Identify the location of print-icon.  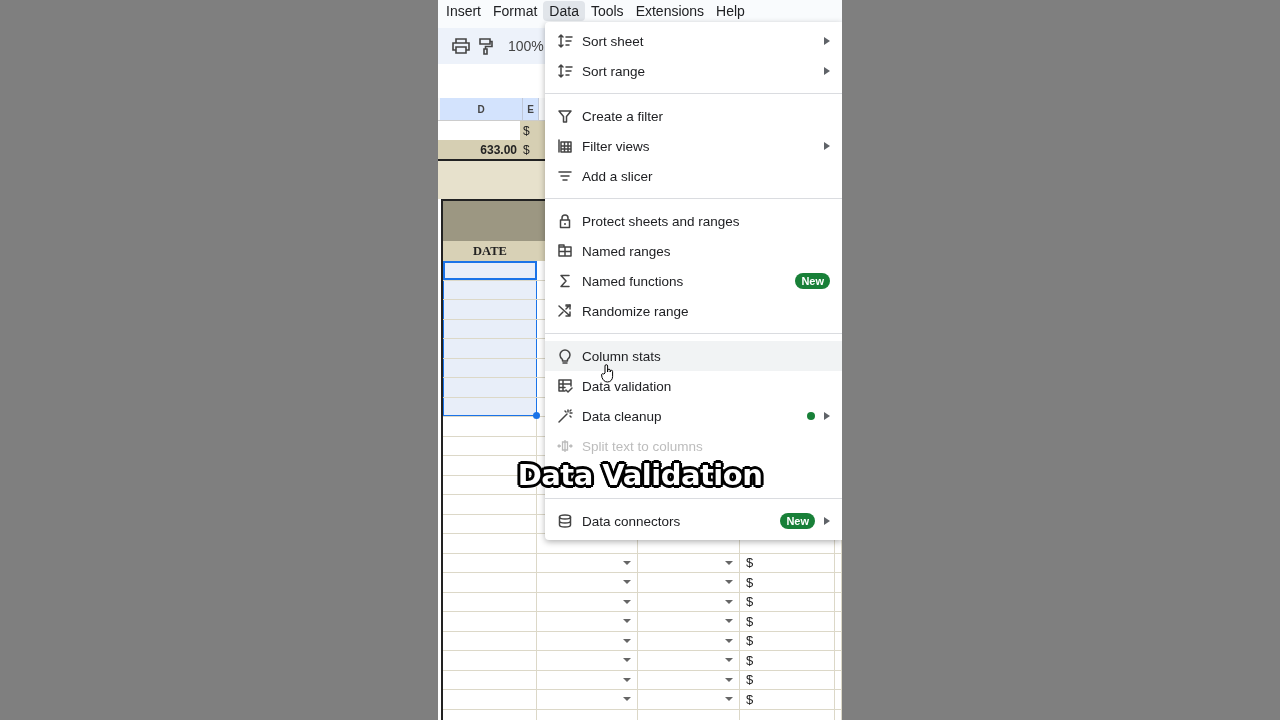
(461, 46).